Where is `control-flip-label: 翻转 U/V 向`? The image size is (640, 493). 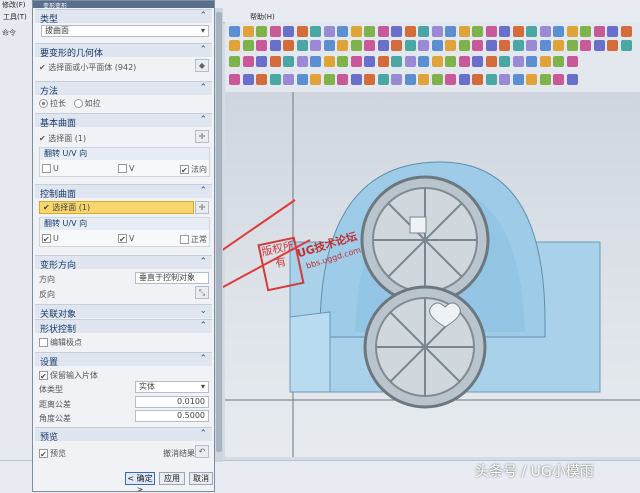
control-flip-label: 翻转 U/V 向 is located at coordinates (124, 224).